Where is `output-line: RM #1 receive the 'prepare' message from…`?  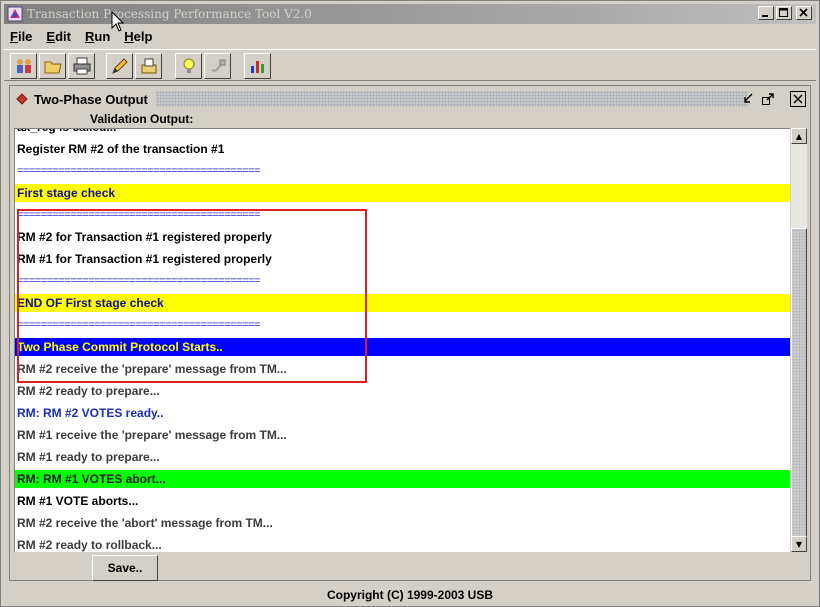
output-line: RM #1 receive the 'prepare' message from… is located at coordinates (152, 435).